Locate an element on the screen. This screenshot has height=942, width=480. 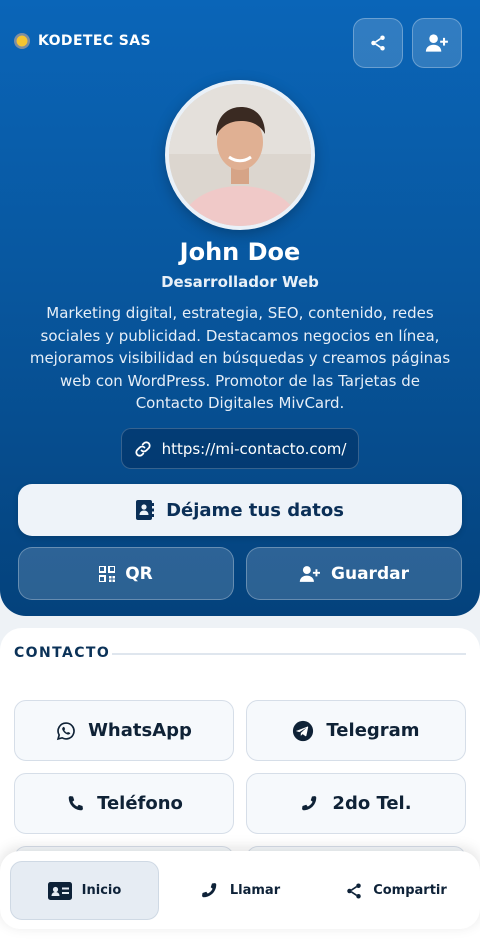
save-label: Guardar is located at coordinates (370, 573).